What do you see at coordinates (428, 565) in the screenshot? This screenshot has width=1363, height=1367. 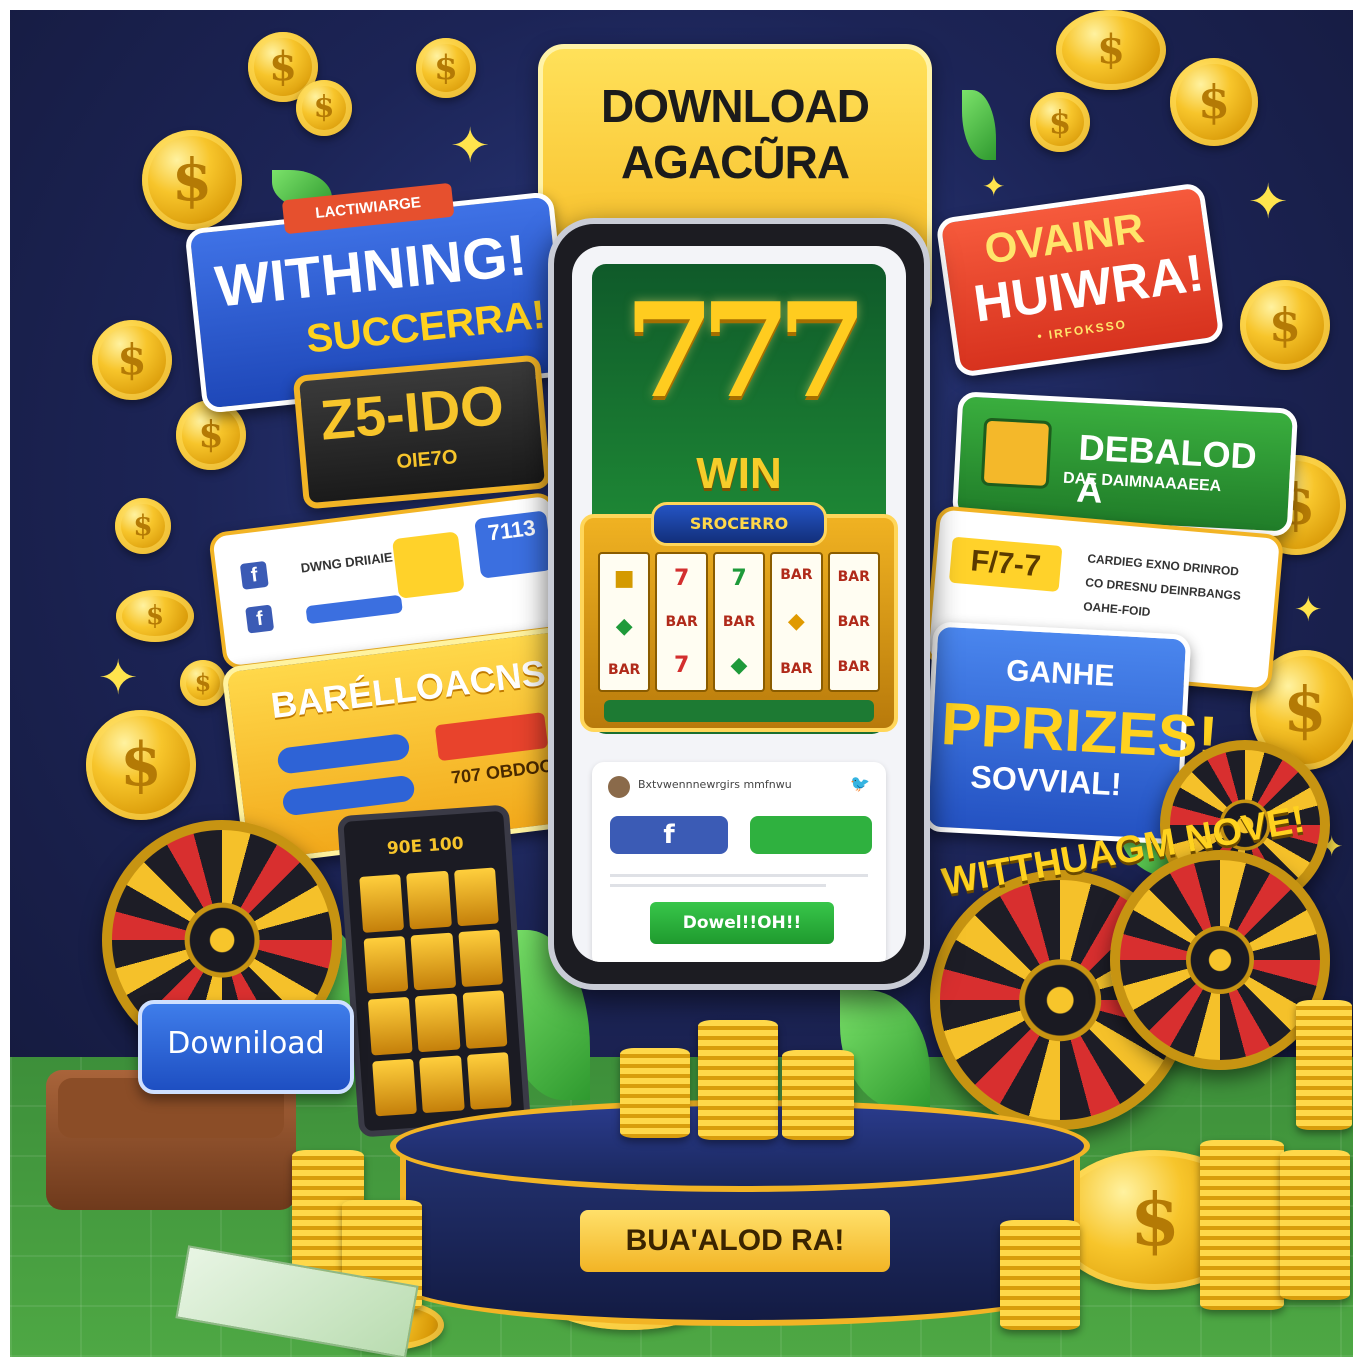 I see `yellow-tile` at bounding box center [428, 565].